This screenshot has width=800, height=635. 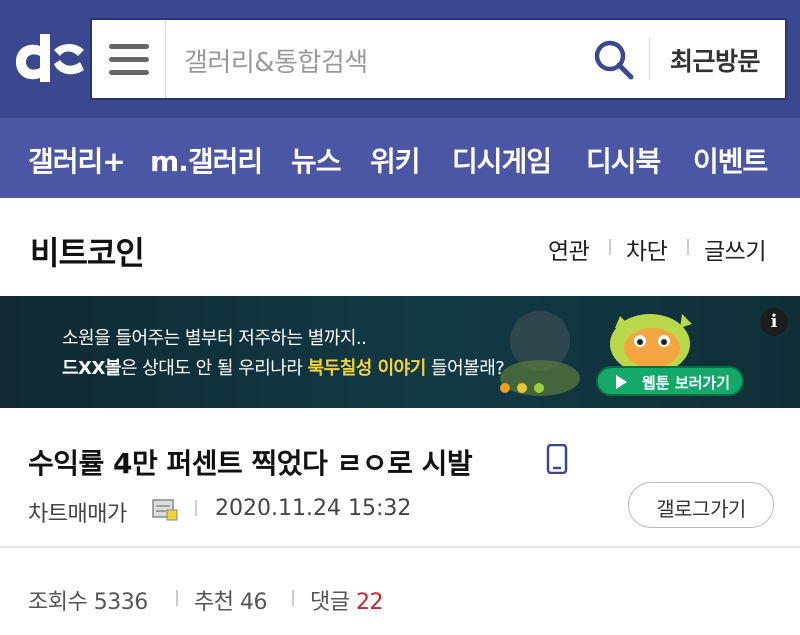 I want to click on nav-item-gallery-plus: 갤러리+, so click(x=77, y=160).